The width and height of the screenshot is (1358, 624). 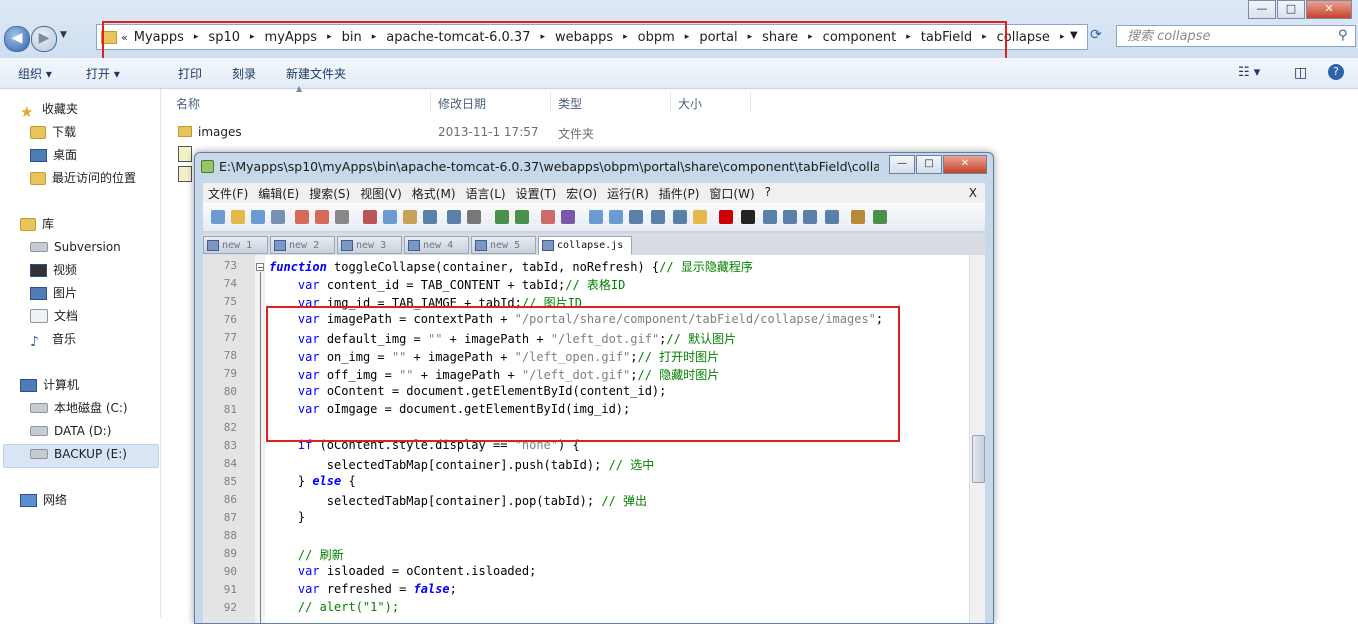 I want to click on vertical-scrollbar, so click(x=977, y=439).